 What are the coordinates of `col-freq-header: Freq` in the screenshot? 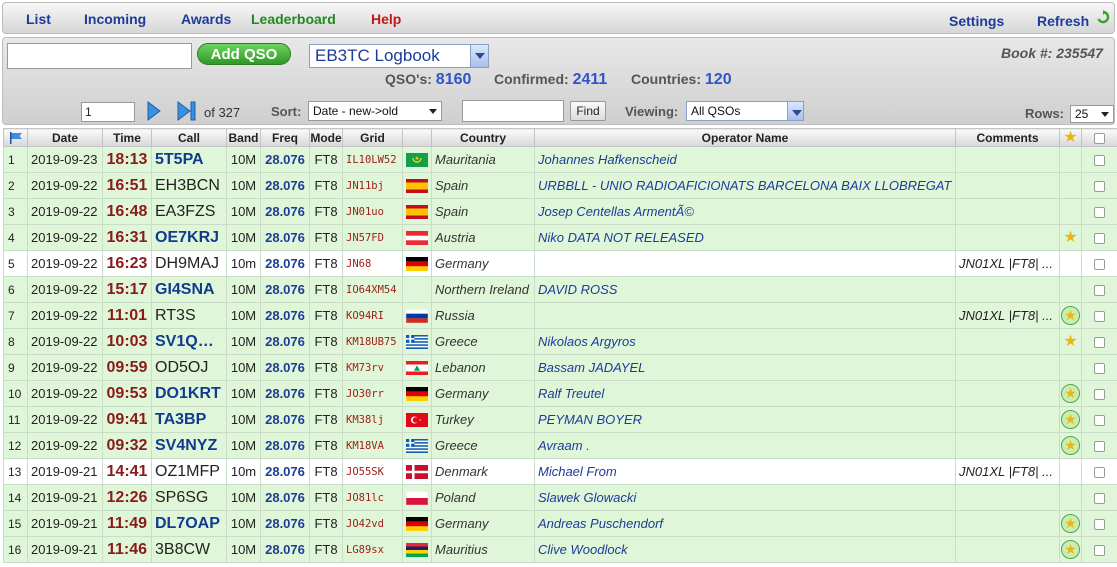 It's located at (285, 137).